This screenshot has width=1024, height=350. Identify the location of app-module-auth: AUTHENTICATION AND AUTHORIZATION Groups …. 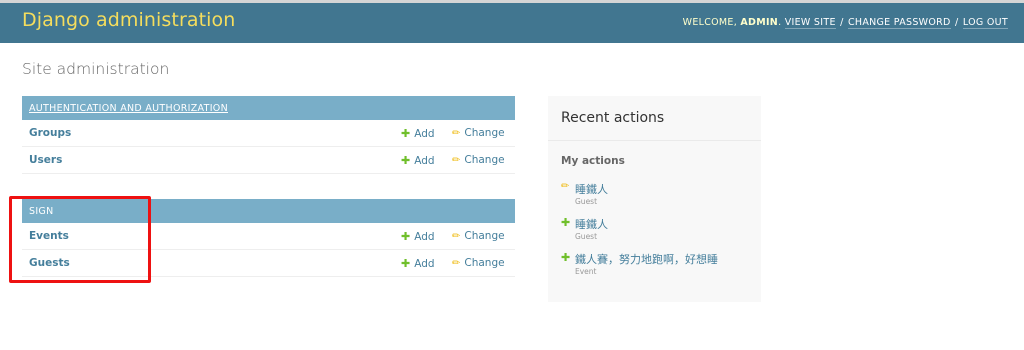
(268, 135).